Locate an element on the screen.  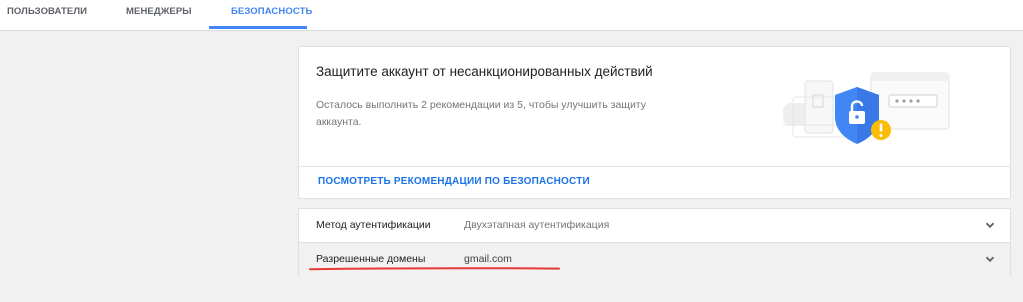
active-tab-indicator is located at coordinates (258, 27).